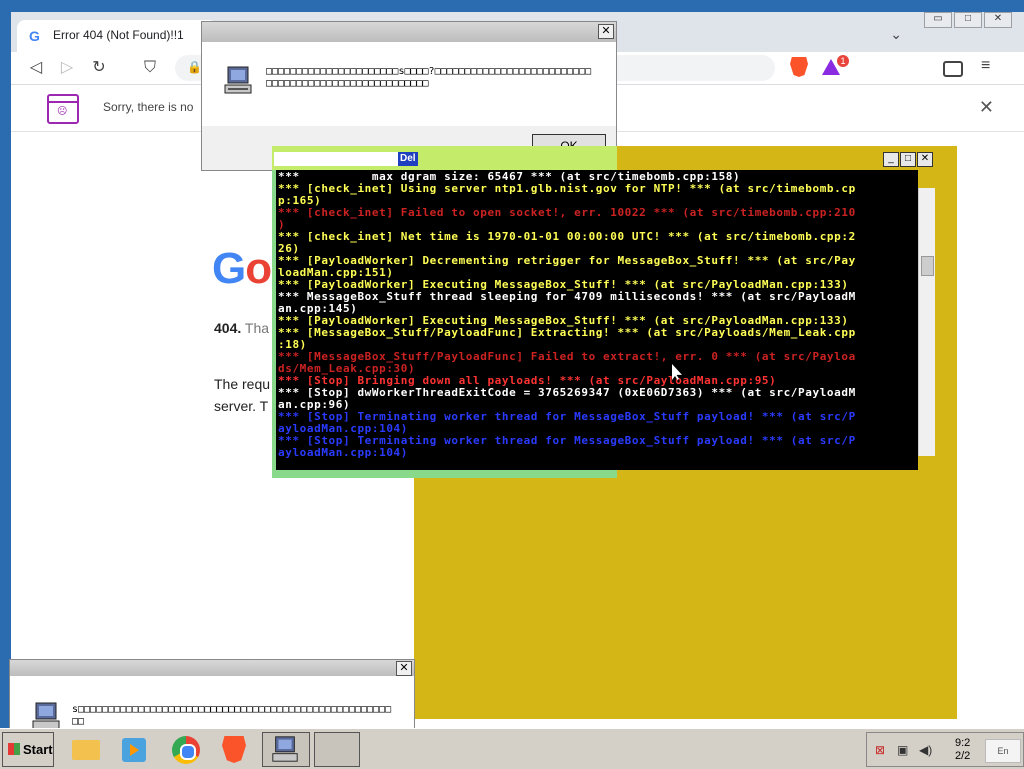 This screenshot has width=1024, height=769. I want to click on windows-flag-icon, so click(14, 749).